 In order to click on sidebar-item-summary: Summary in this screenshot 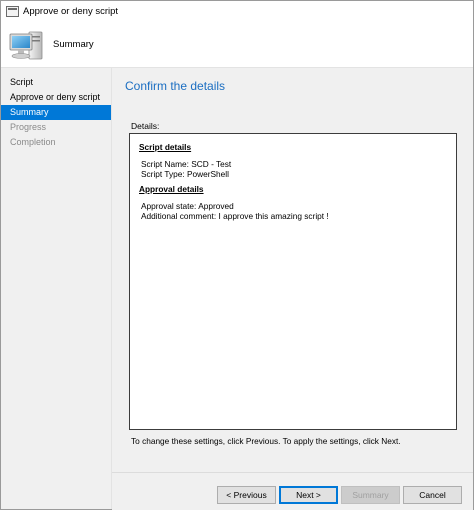, I will do `click(56, 112)`.